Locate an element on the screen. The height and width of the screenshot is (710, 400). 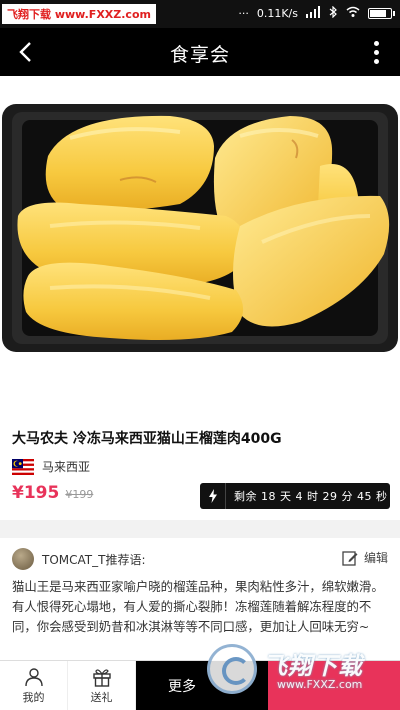
signal-icon is located at coordinates (313, 13).